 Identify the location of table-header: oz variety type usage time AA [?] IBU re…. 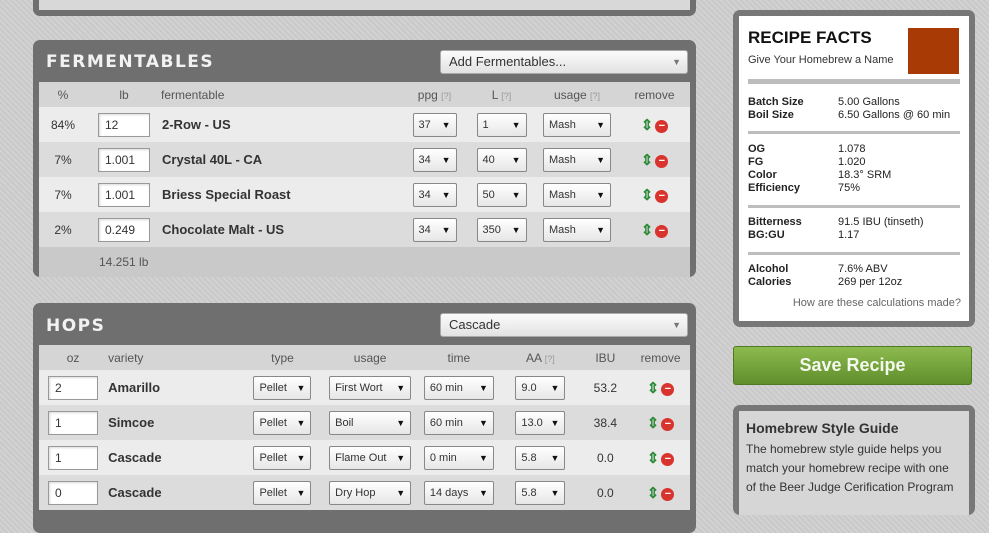
(364, 357).